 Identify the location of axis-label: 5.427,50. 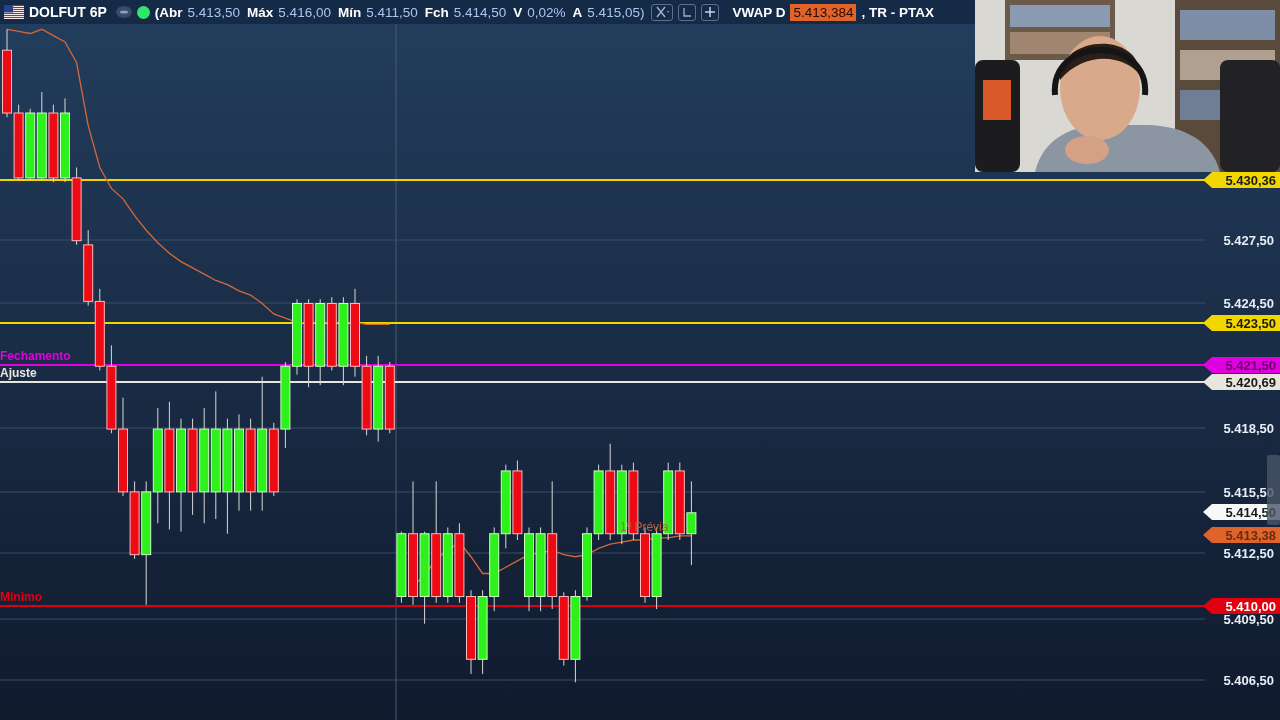
(1248, 240).